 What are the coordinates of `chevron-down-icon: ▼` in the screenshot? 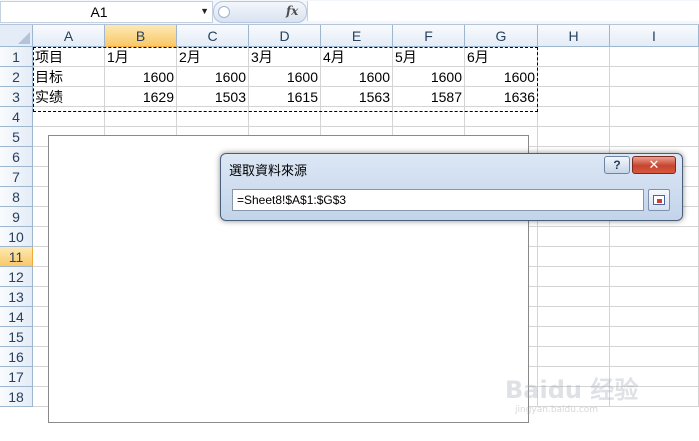 It's located at (204, 11).